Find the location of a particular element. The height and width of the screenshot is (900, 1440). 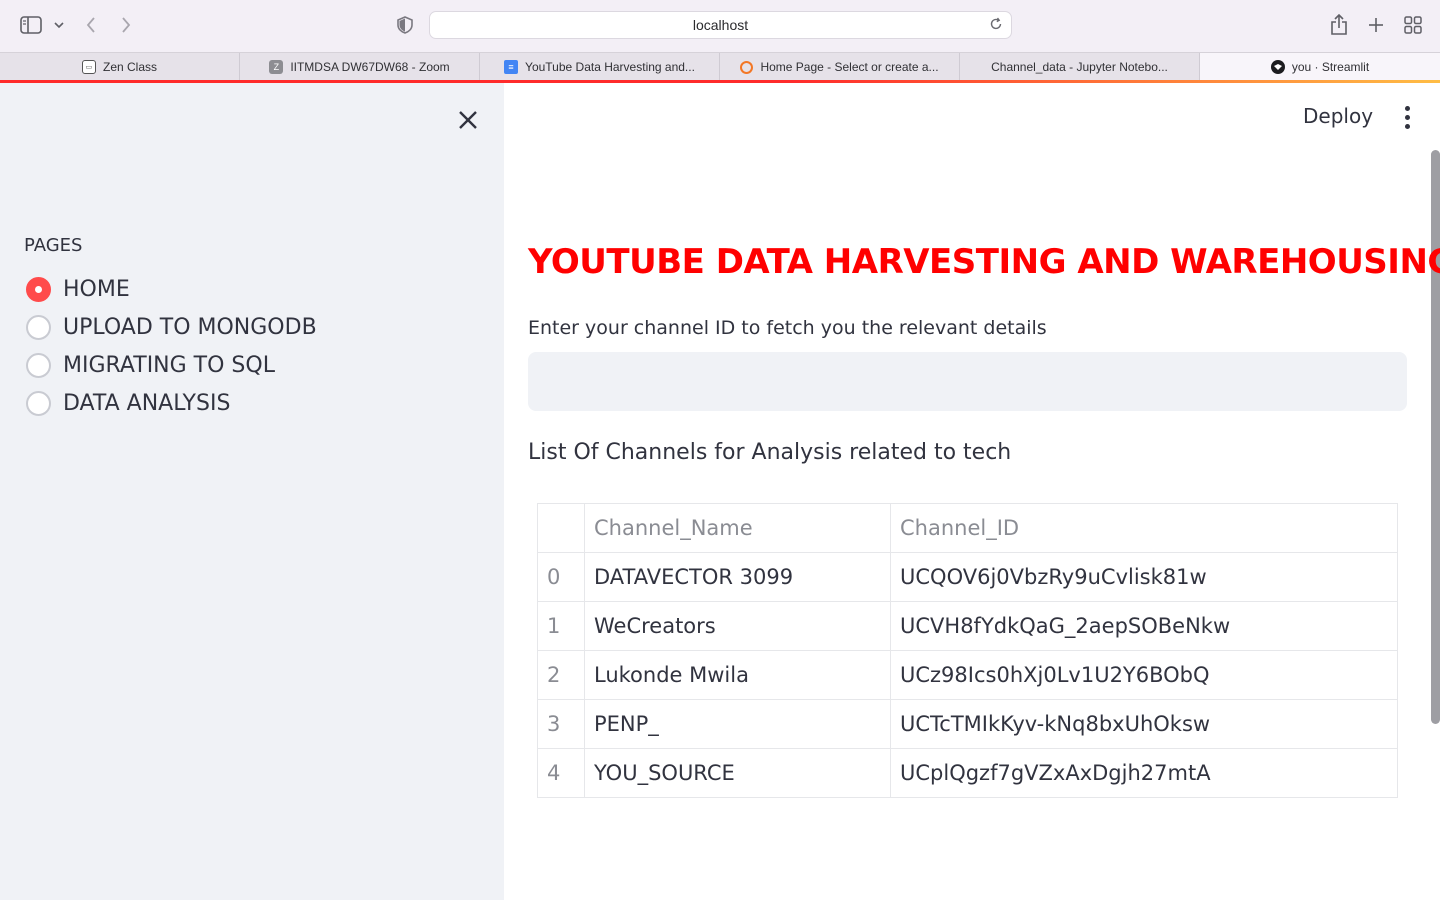

scrollbar is located at coordinates (1435, 437).